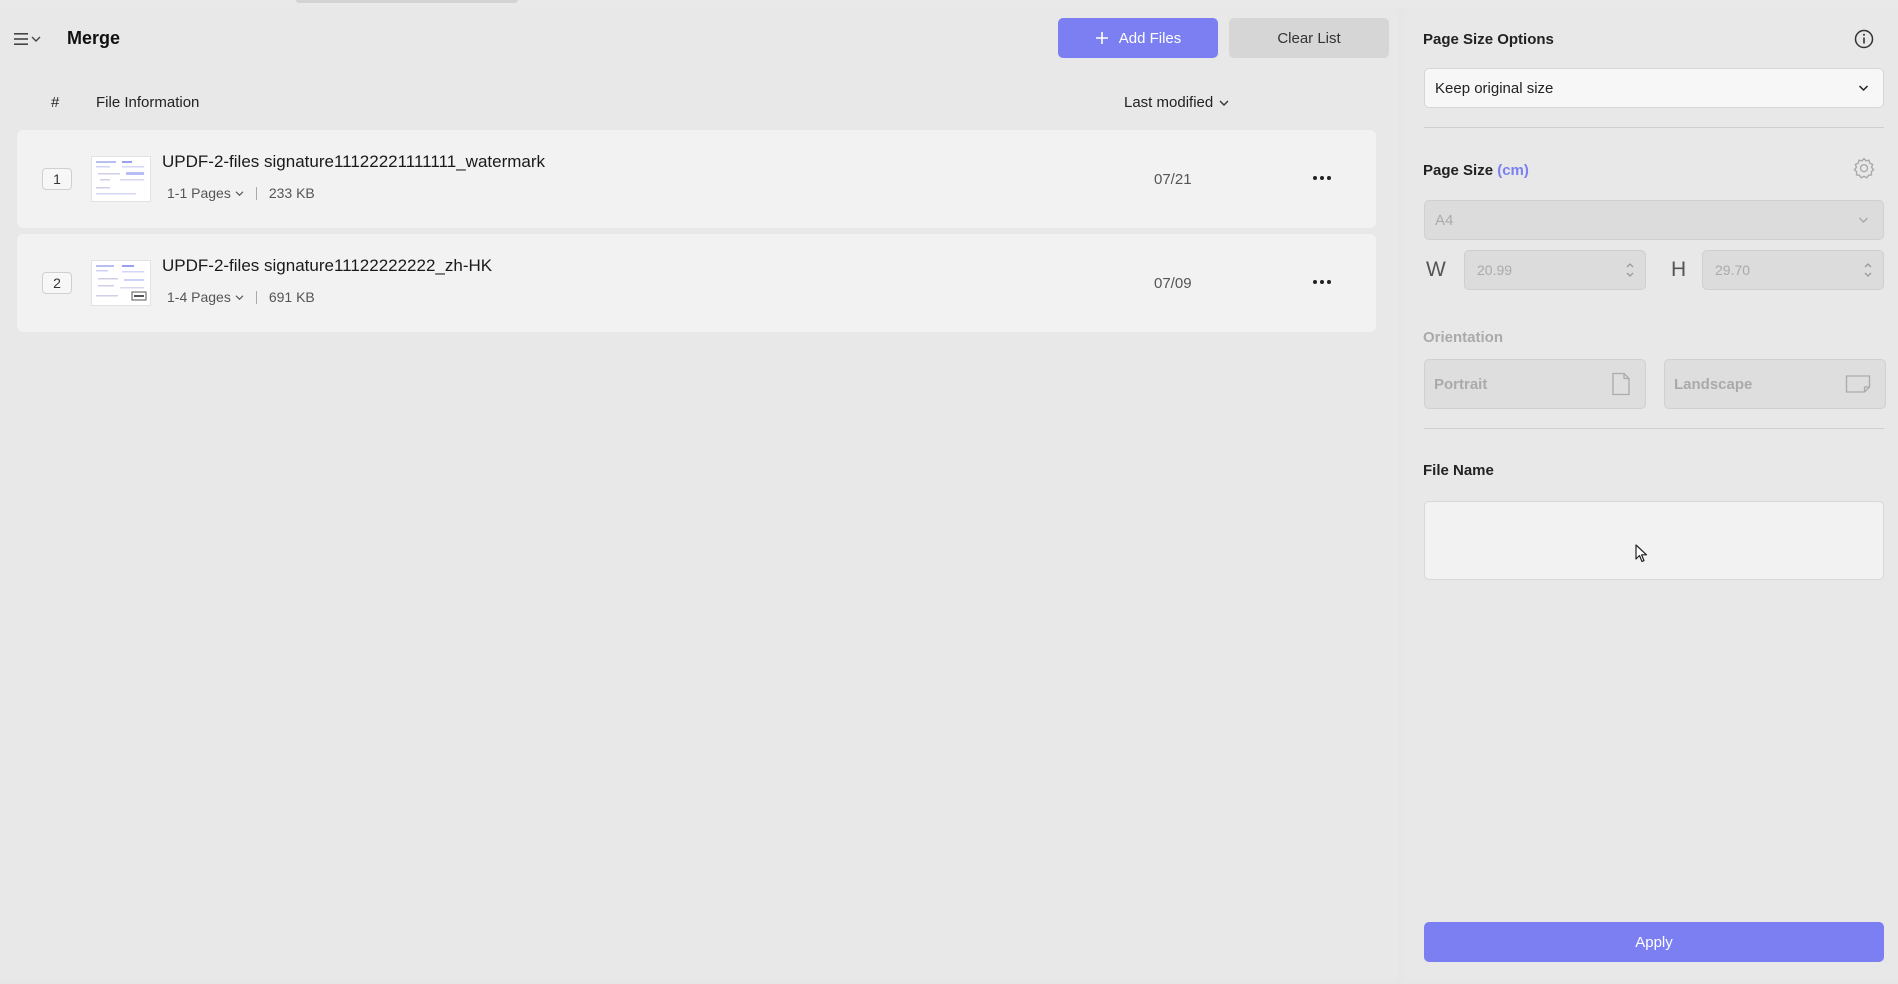 The width and height of the screenshot is (1898, 984). Describe the element at coordinates (1733, 270) in the screenshot. I see `height-value: 29.70` at that location.